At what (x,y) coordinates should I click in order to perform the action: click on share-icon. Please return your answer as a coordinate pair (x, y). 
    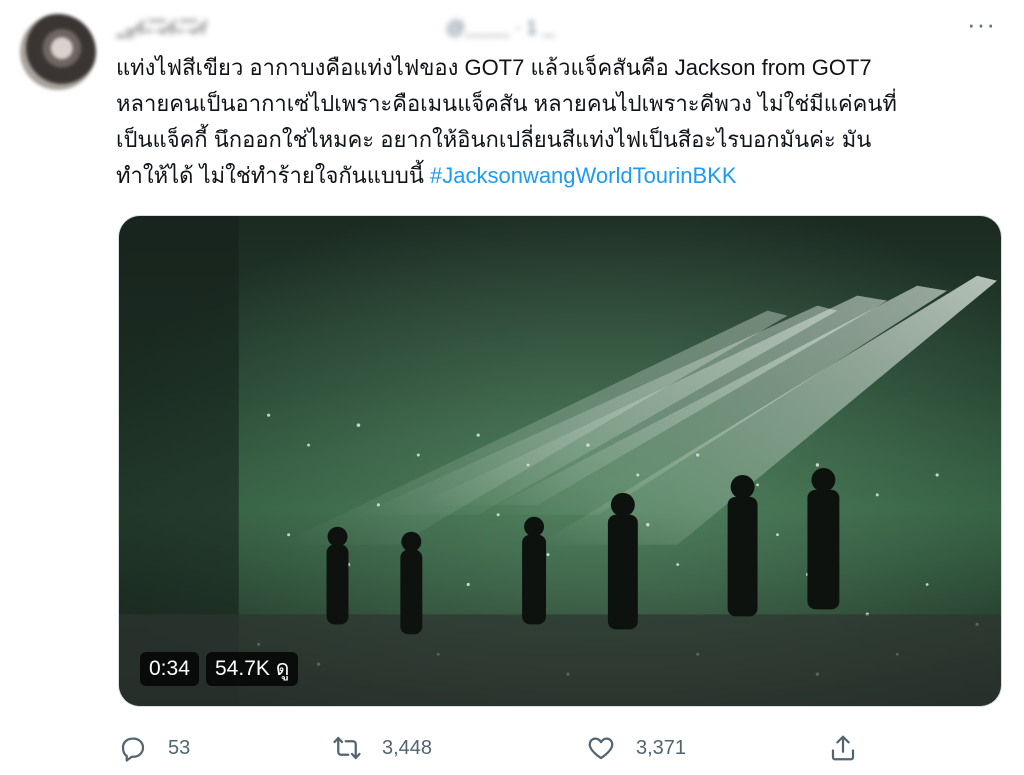
    Looking at the image, I should click on (843, 748).